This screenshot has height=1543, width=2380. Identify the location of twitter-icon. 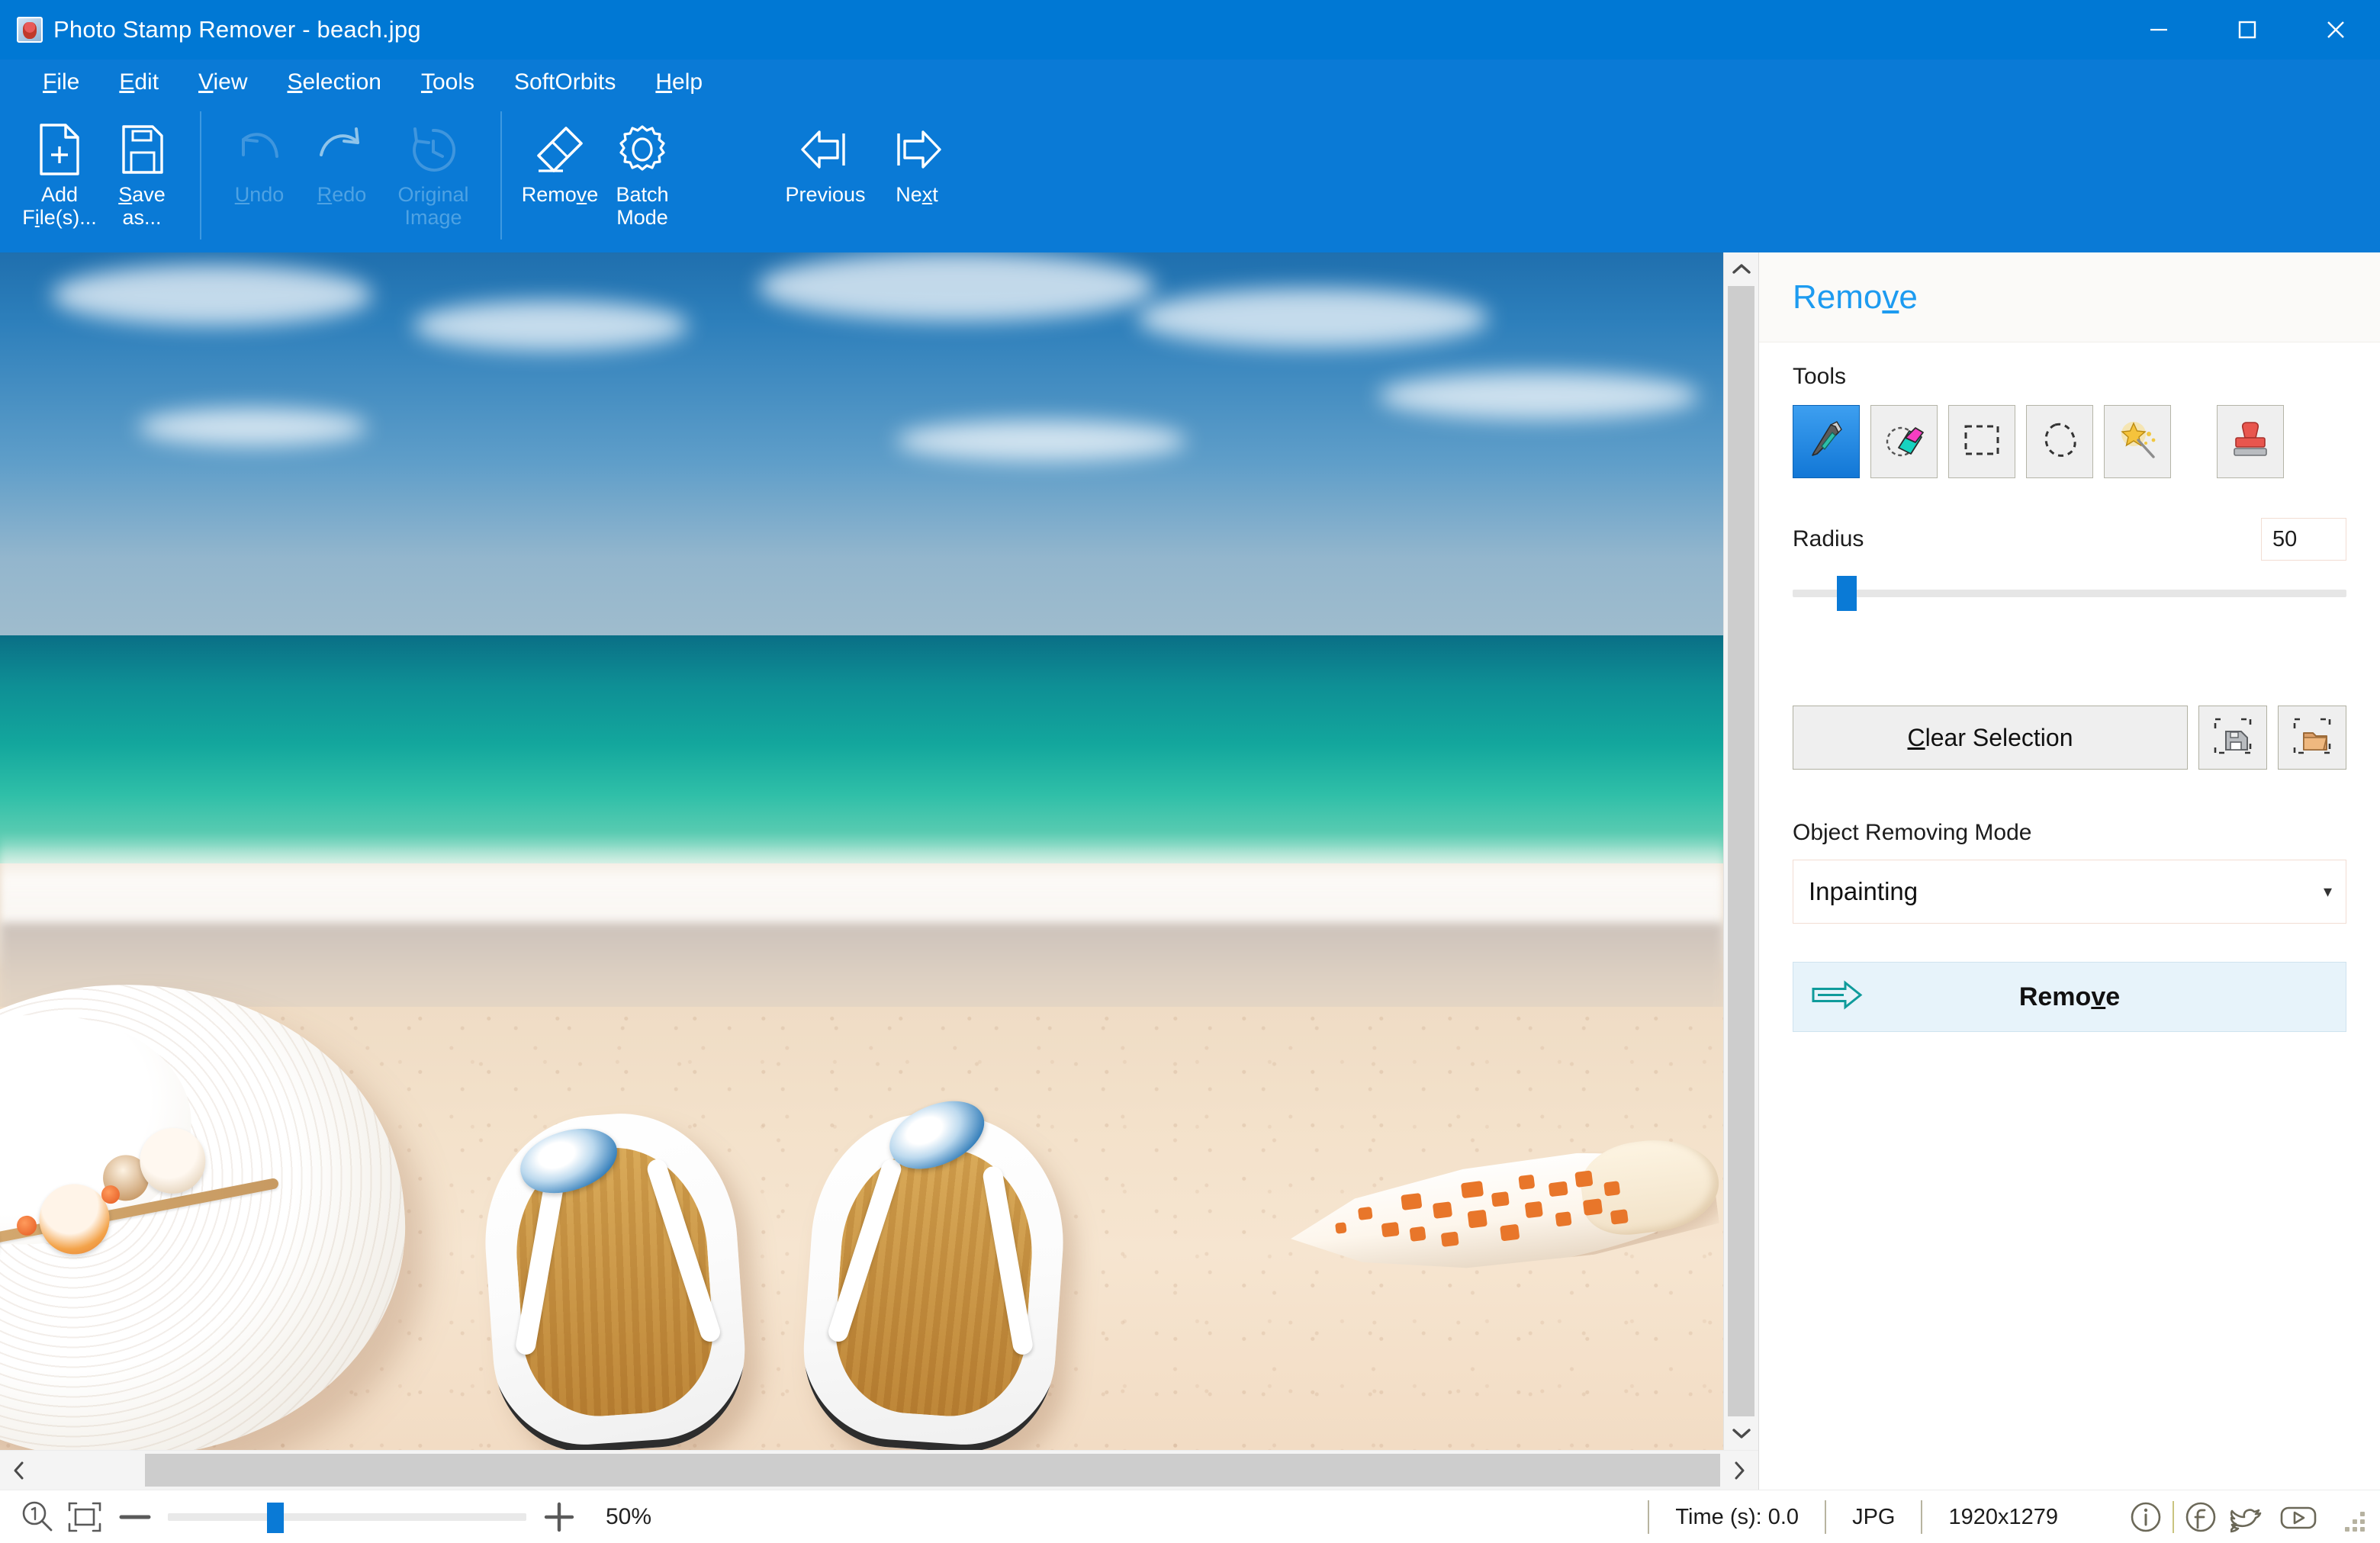
(2249, 1517).